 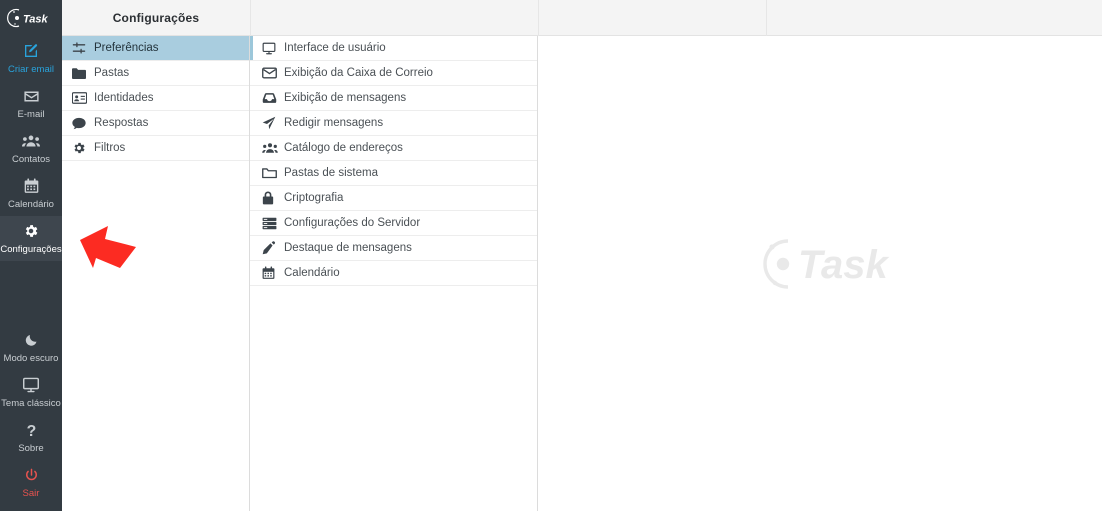 I want to click on rail-item-calendar: Calendário, so click(x=31, y=193).